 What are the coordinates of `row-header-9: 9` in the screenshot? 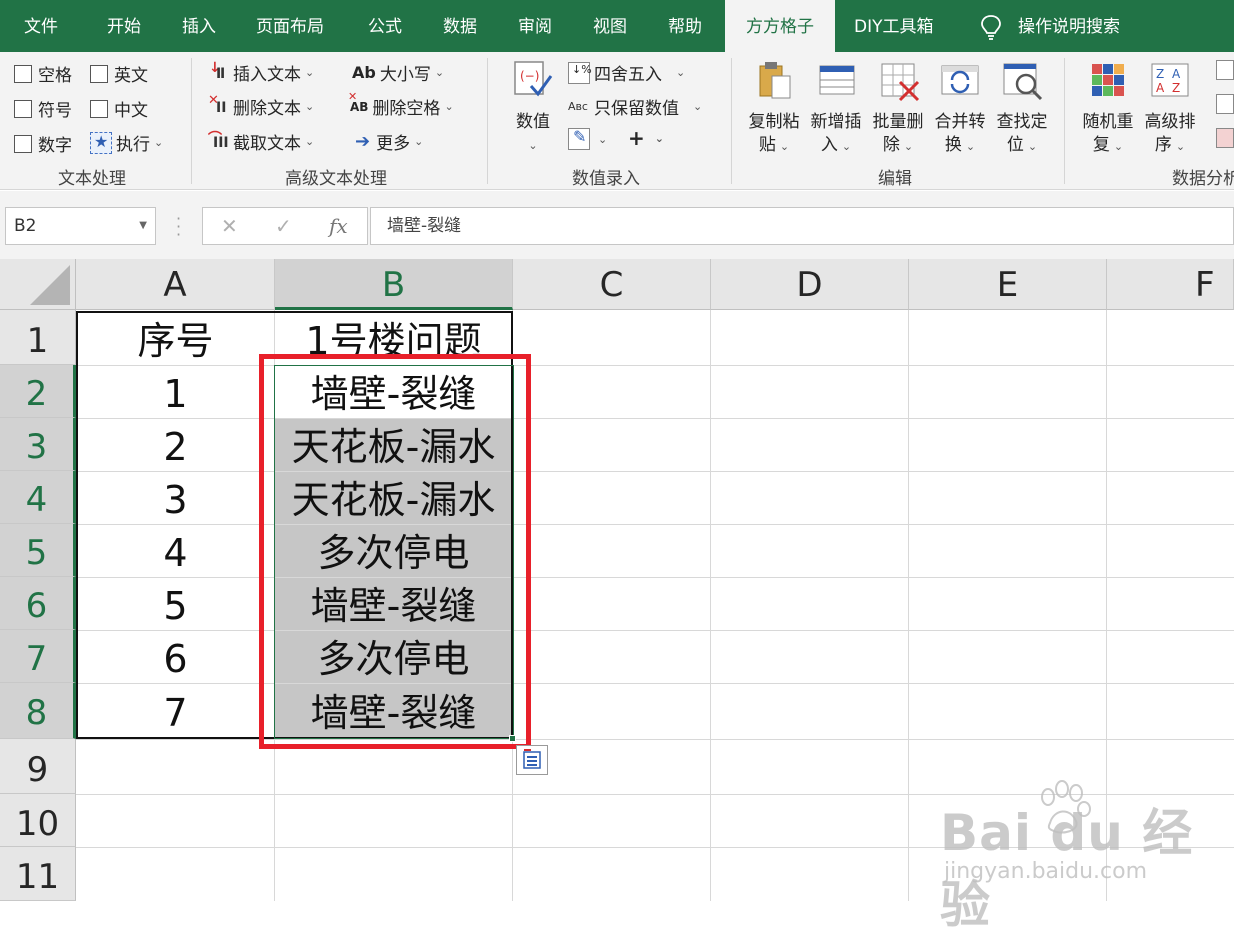 It's located at (38, 766).